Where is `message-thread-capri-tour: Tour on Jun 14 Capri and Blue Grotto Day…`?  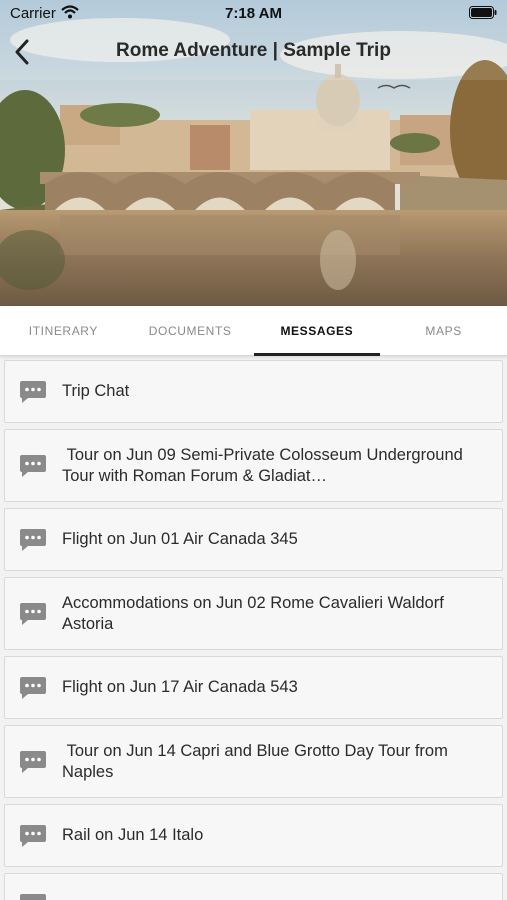
message-thread-capri-tour: Tour on Jun 14 Capri and Blue Grotto Day… is located at coordinates (253, 761).